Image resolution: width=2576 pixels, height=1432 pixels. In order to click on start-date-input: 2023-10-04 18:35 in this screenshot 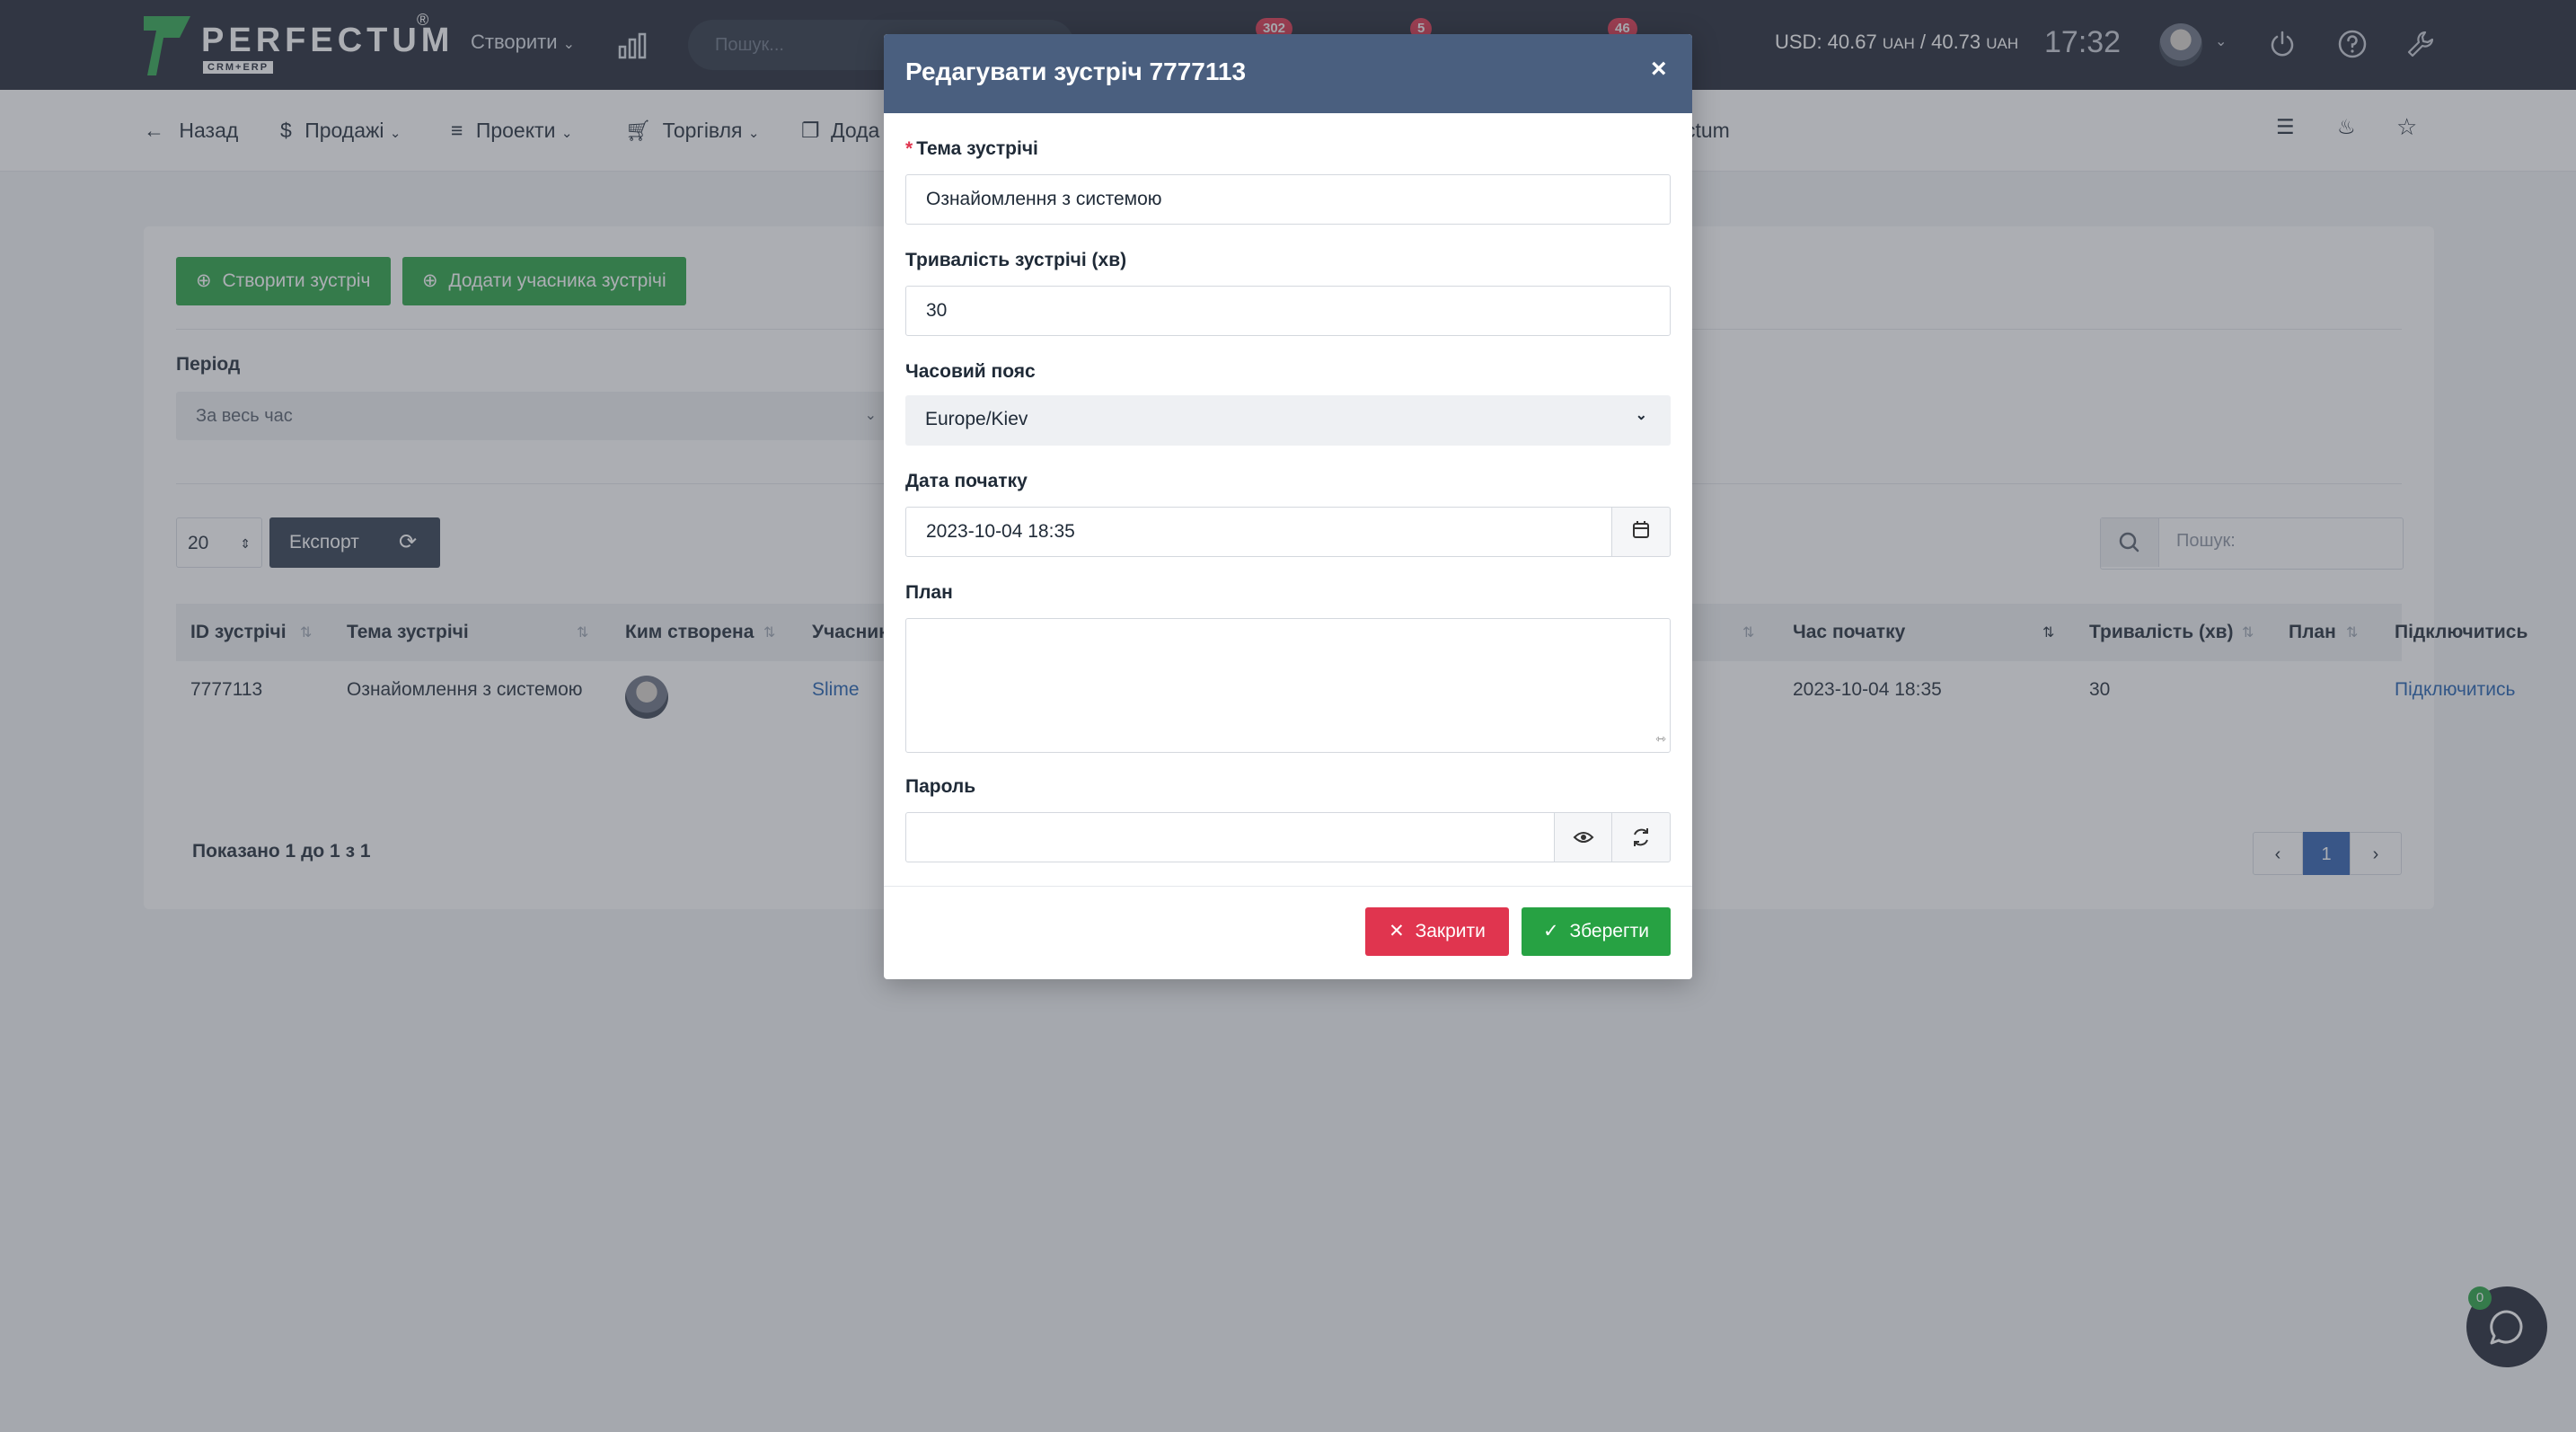, I will do `click(1259, 532)`.